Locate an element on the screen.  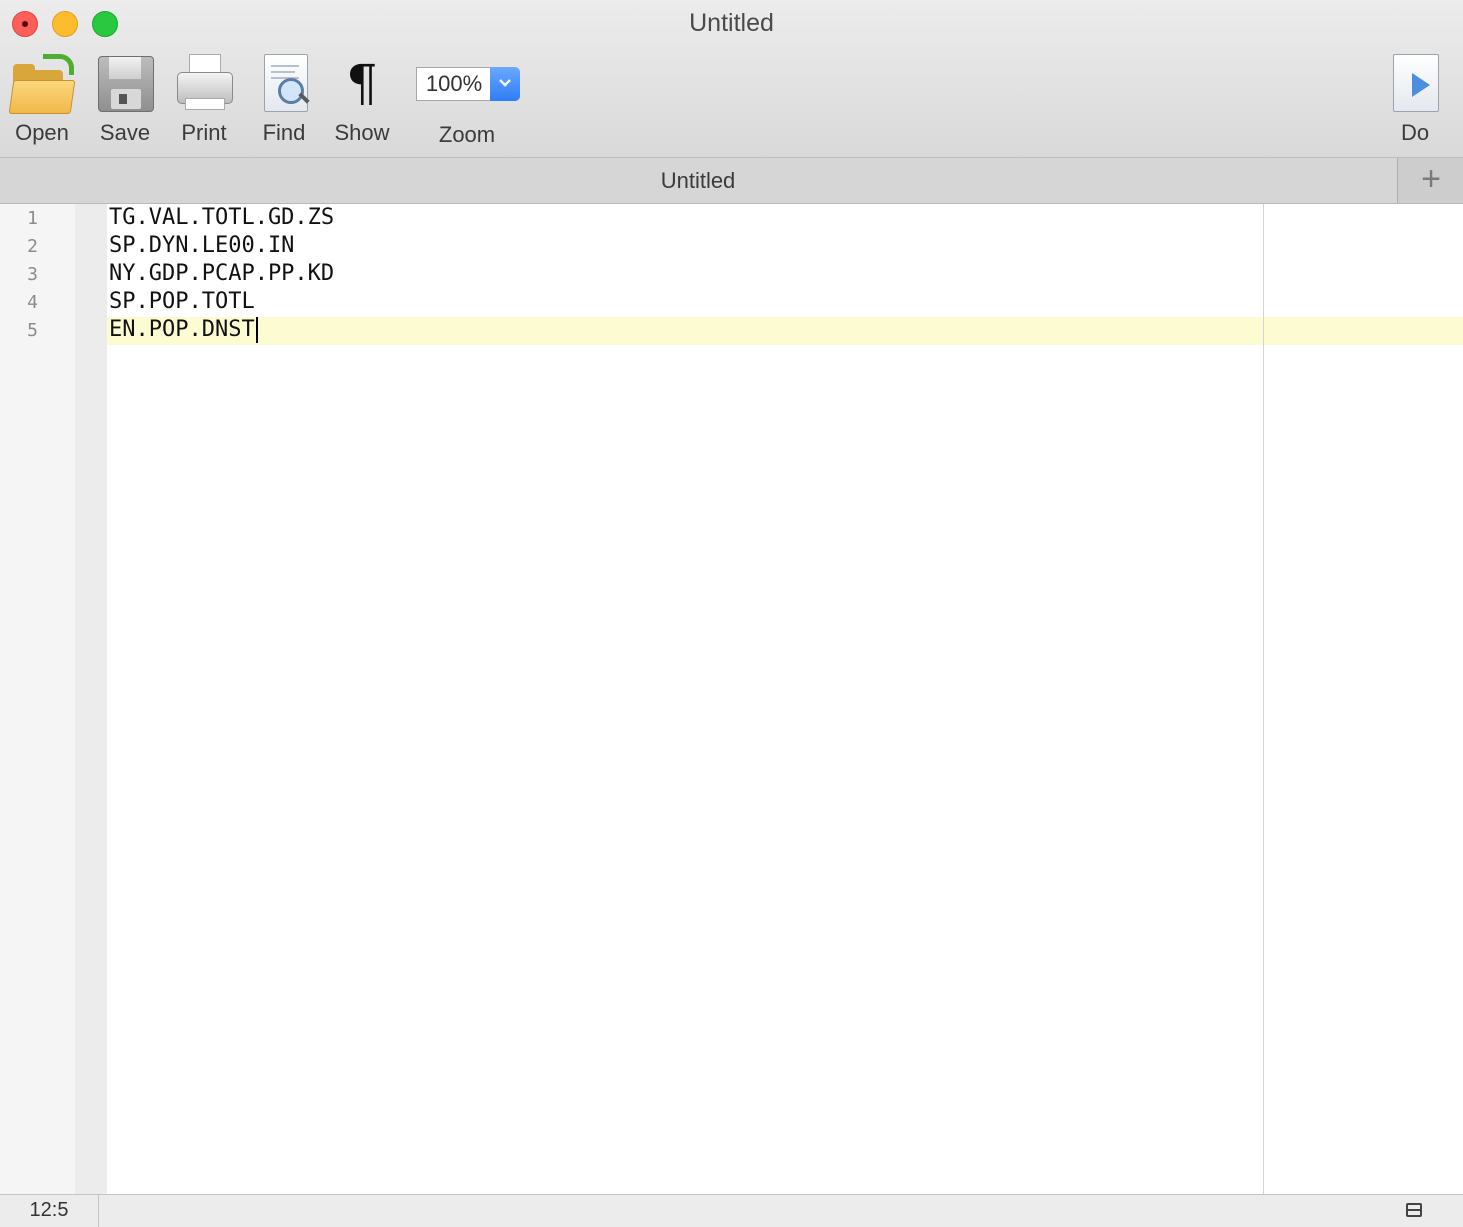
code-line: SP.DYN.LE00.IN is located at coordinates (221, 246).